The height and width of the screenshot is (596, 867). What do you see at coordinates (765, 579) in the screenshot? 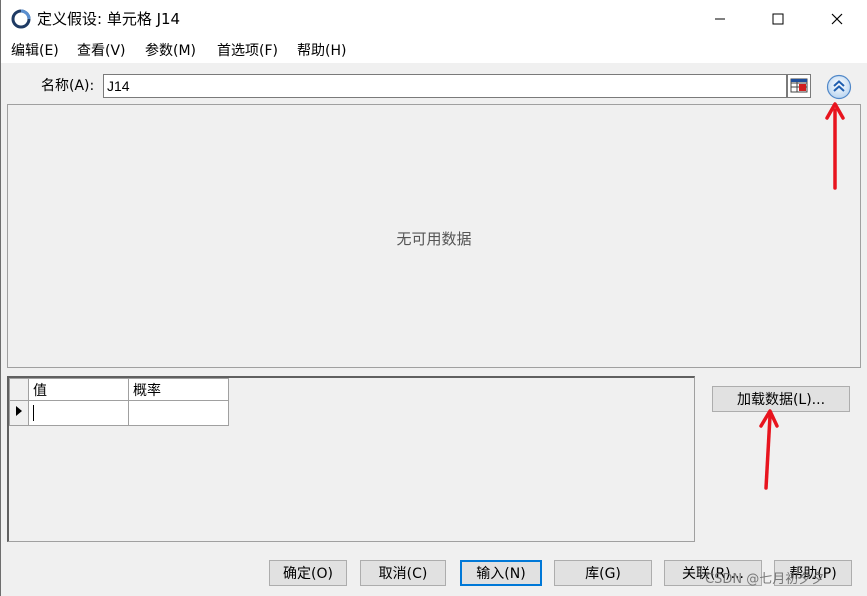
I see `watermark-text: CSDN @七月初夕夕` at bounding box center [765, 579].